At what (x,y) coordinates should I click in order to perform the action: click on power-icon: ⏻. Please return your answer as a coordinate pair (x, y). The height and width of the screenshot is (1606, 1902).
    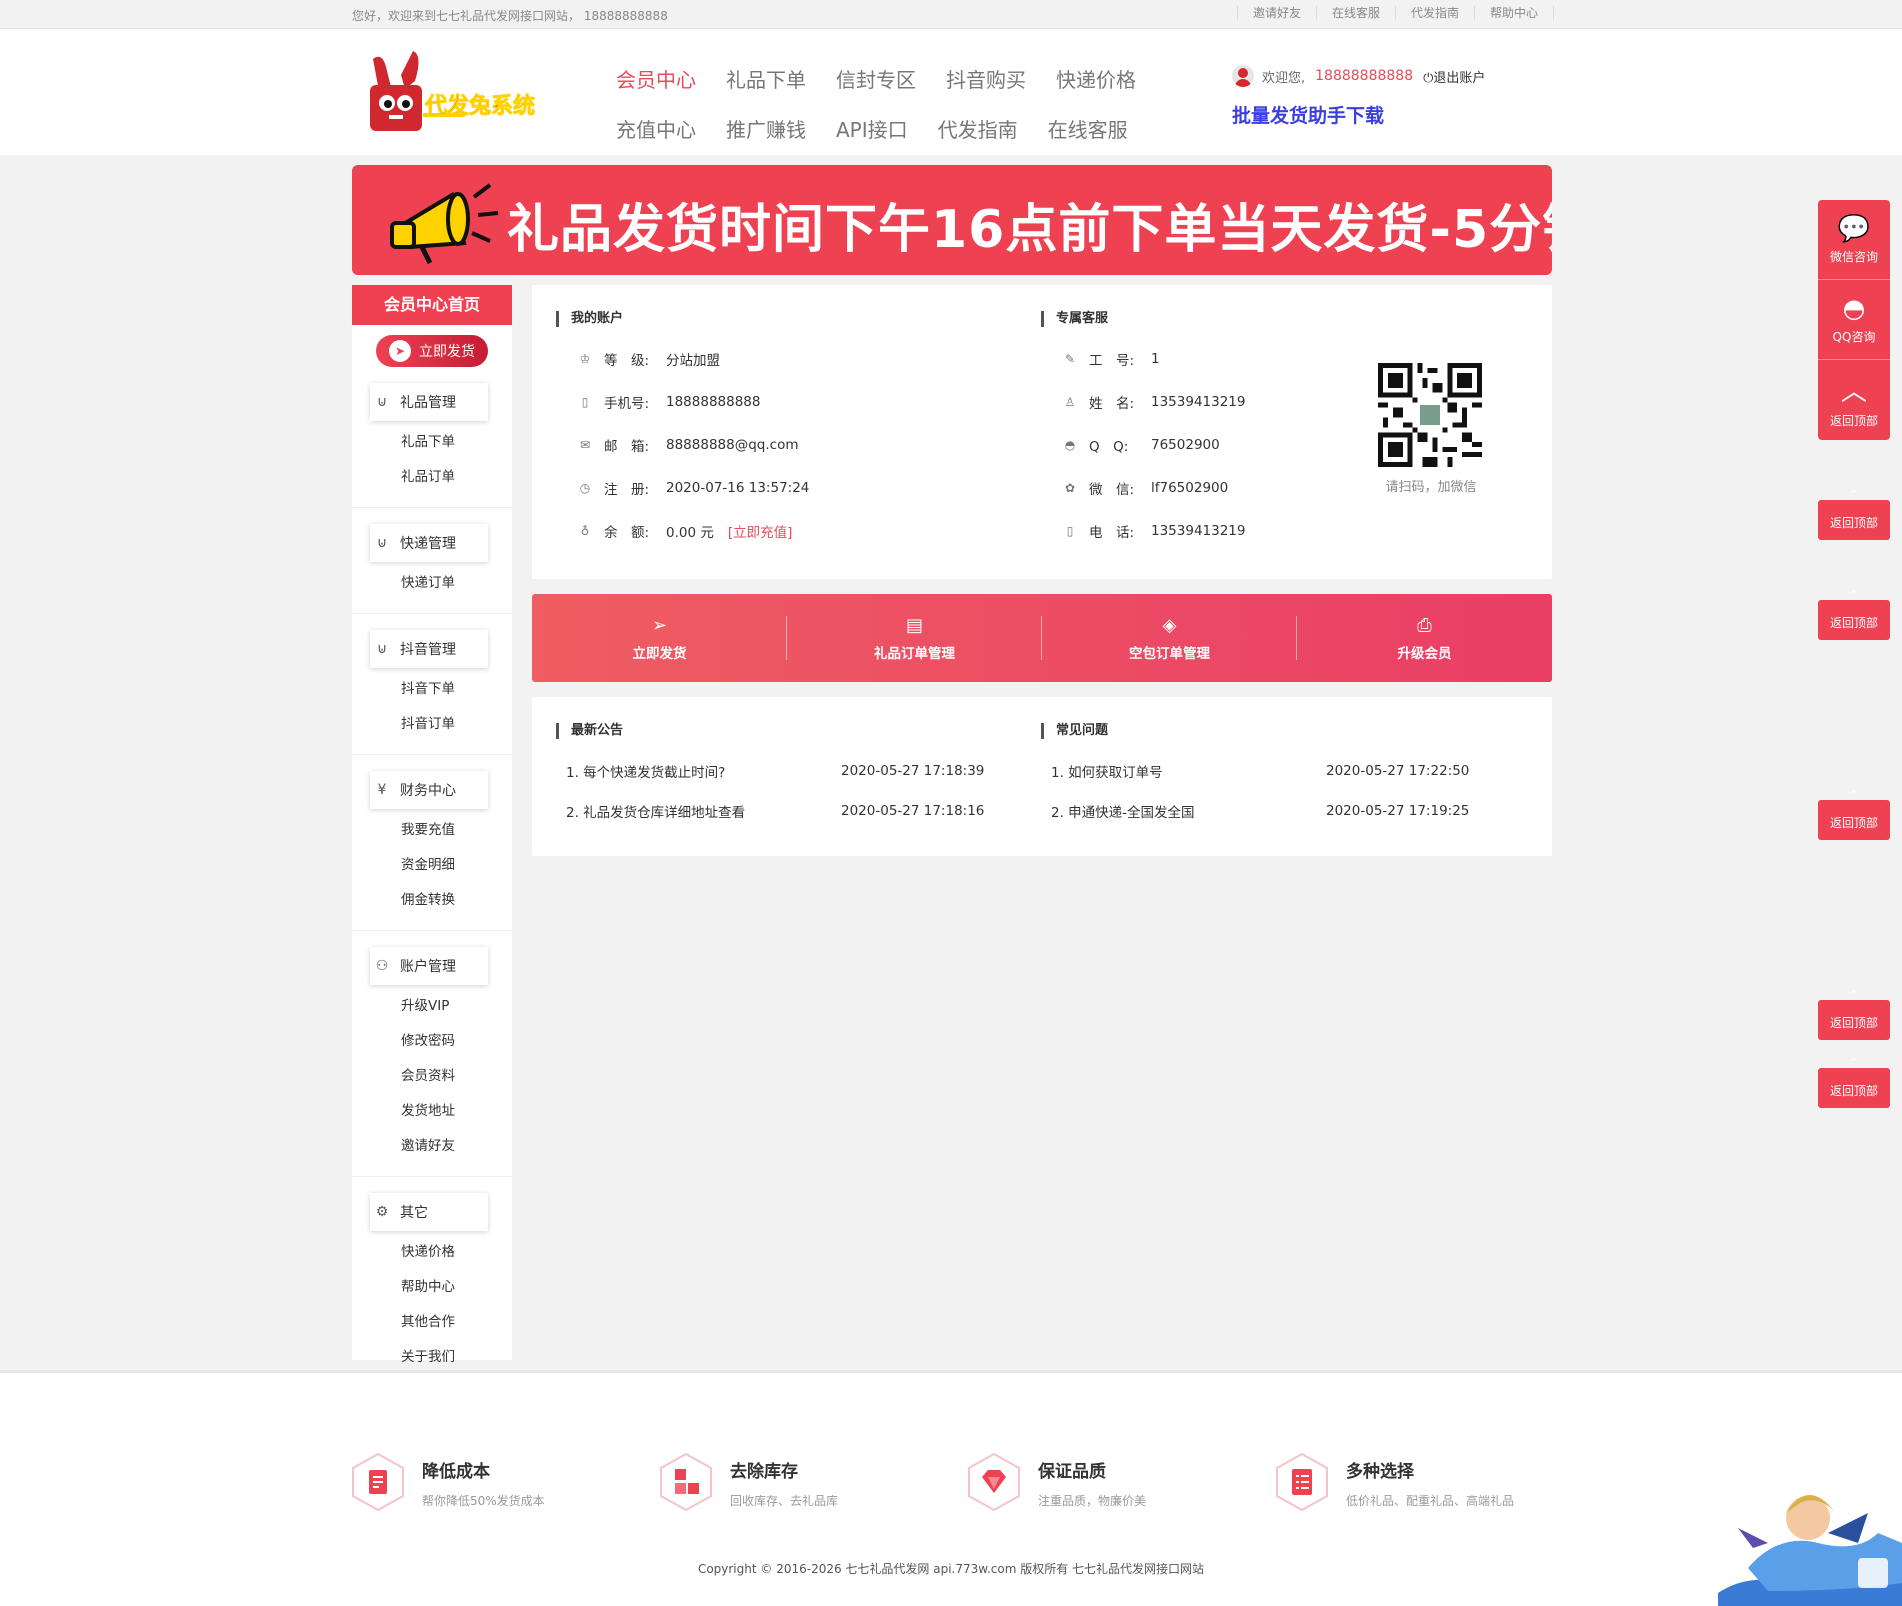
    Looking at the image, I should click on (1428, 78).